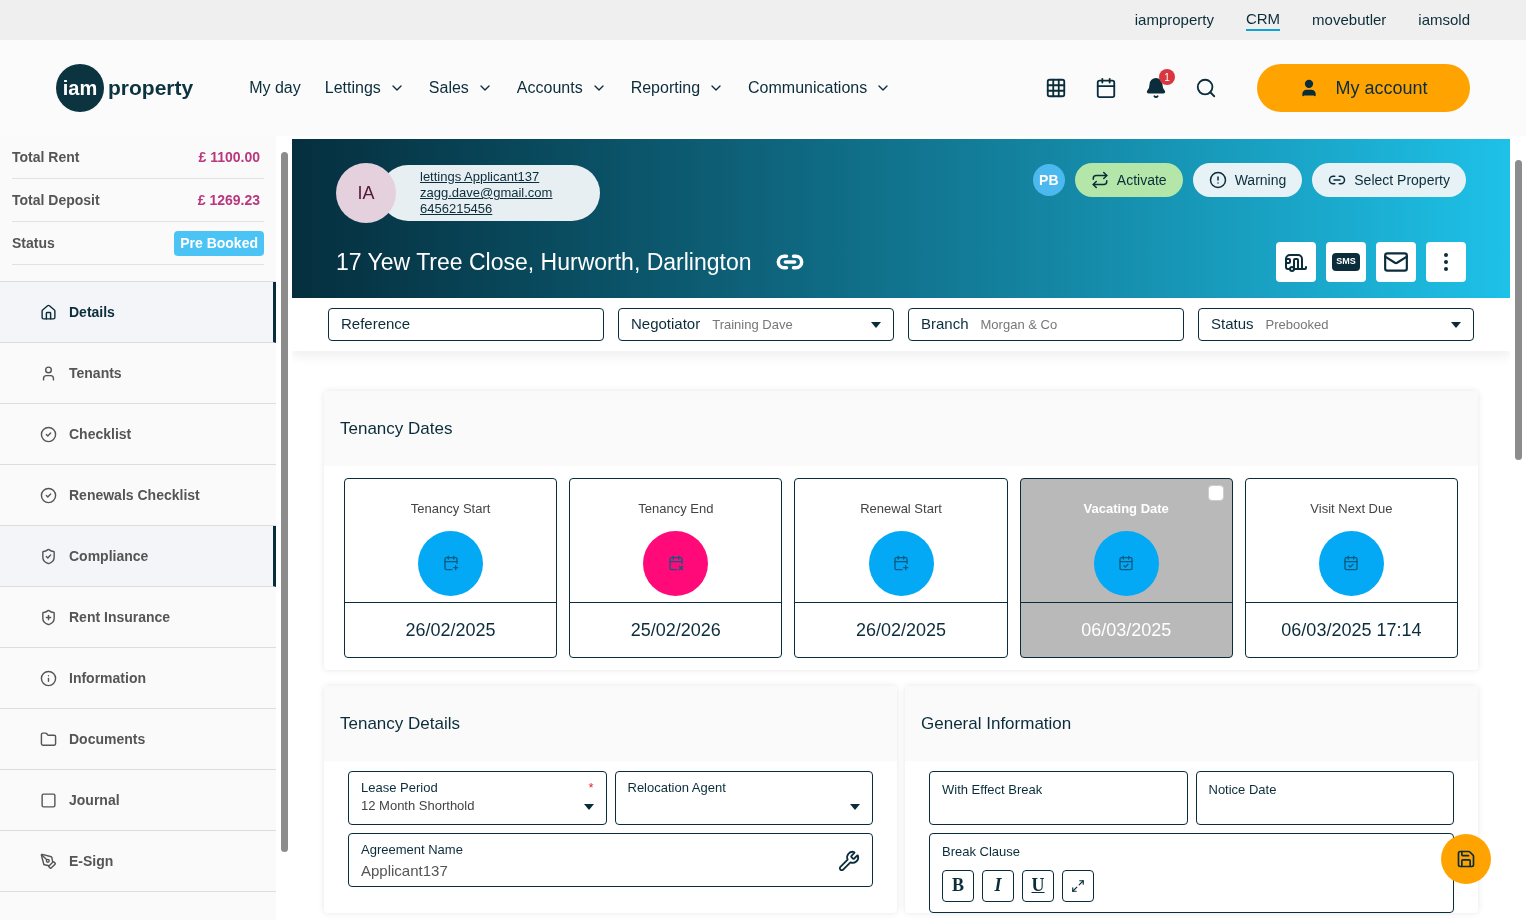  Describe the element at coordinates (460, 88) in the screenshot. I see `nav-menu: Sales` at that location.